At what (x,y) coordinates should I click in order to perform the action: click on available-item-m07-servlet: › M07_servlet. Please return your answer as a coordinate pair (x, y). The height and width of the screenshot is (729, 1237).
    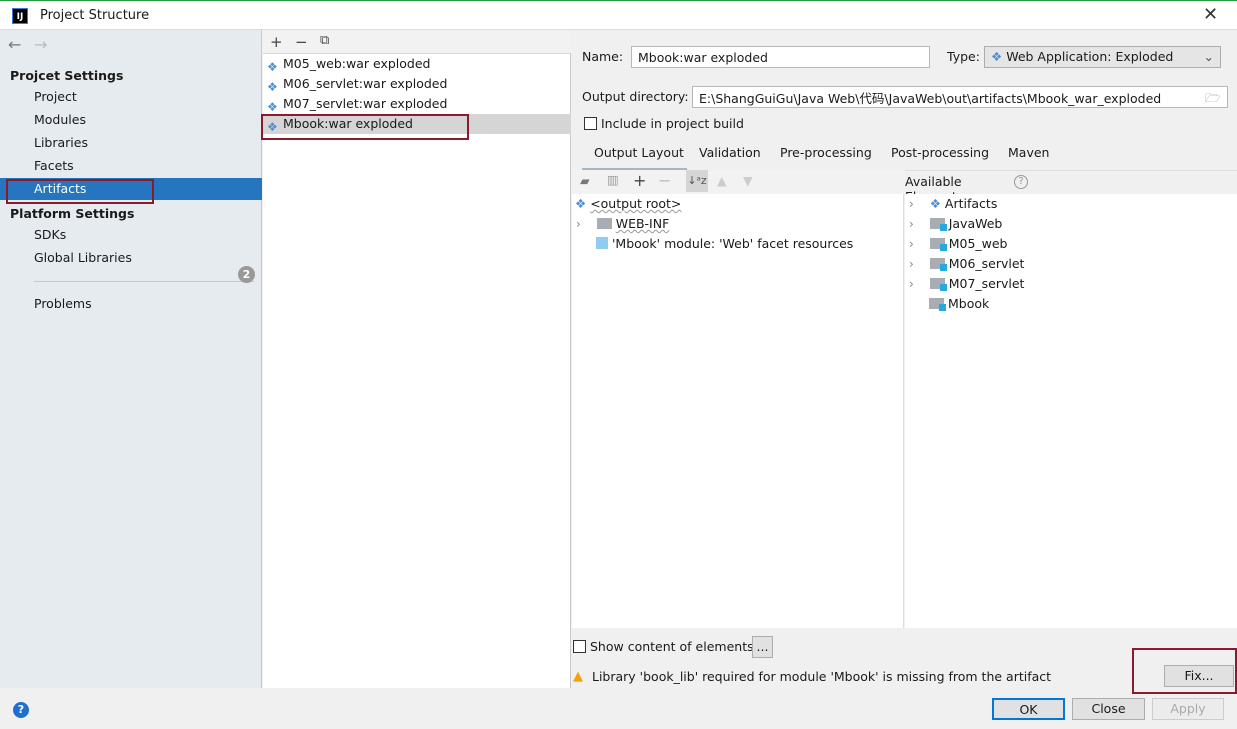
    Looking at the image, I should click on (966, 284).